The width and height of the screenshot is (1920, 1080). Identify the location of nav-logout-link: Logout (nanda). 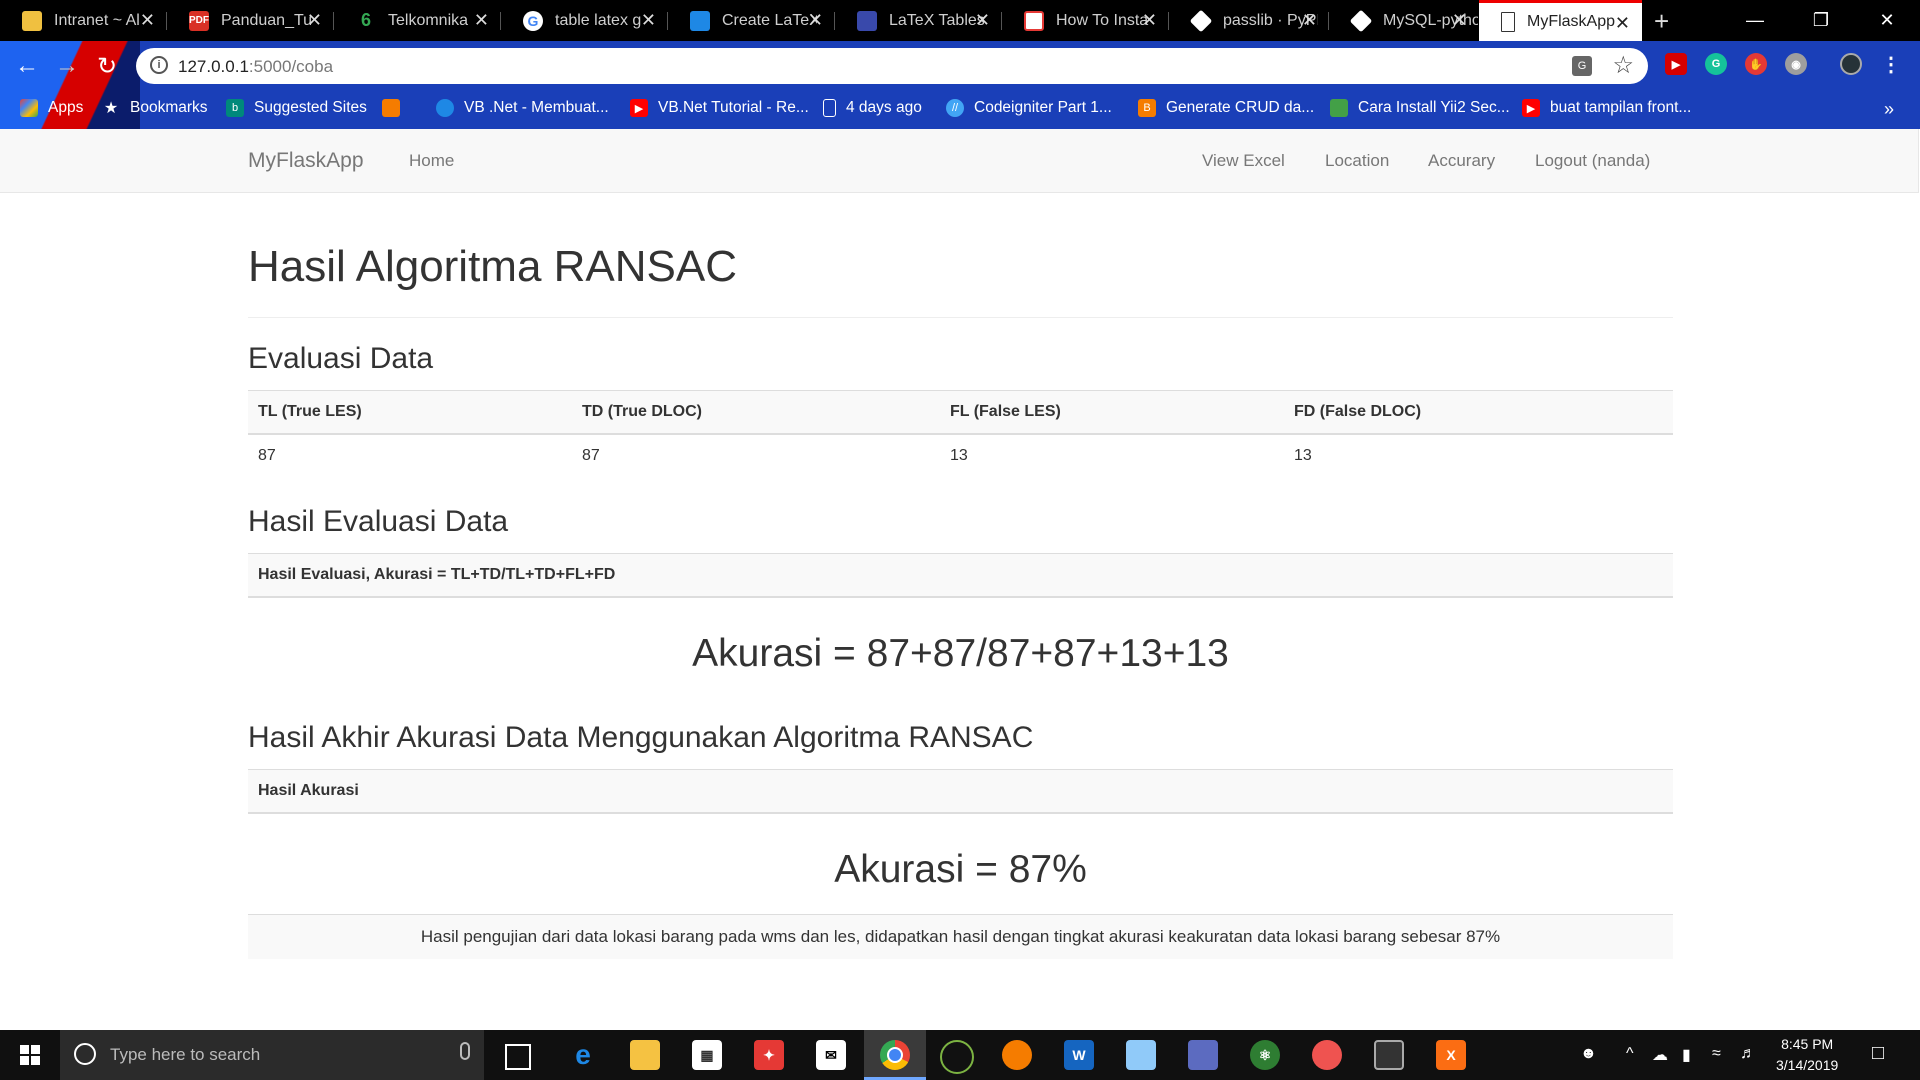
(1592, 161).